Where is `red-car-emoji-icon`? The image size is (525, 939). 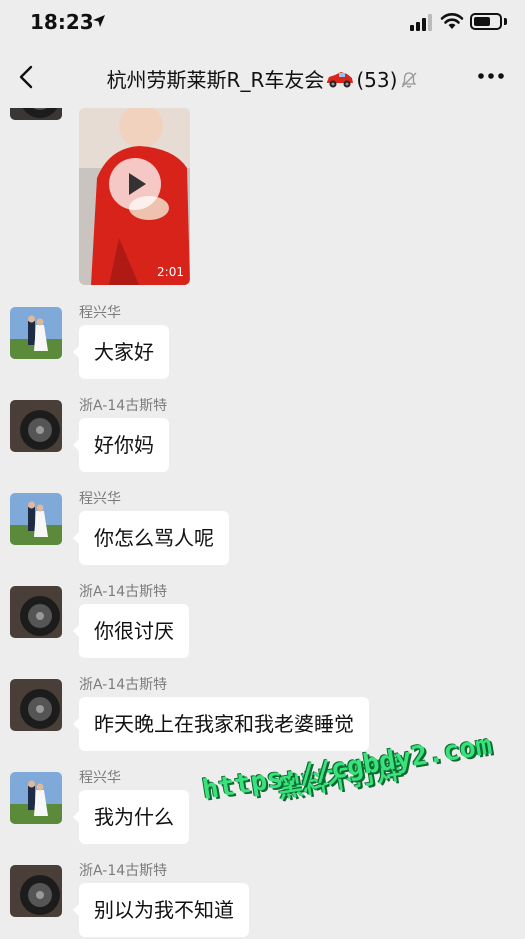
red-car-emoji-icon is located at coordinates (340, 80).